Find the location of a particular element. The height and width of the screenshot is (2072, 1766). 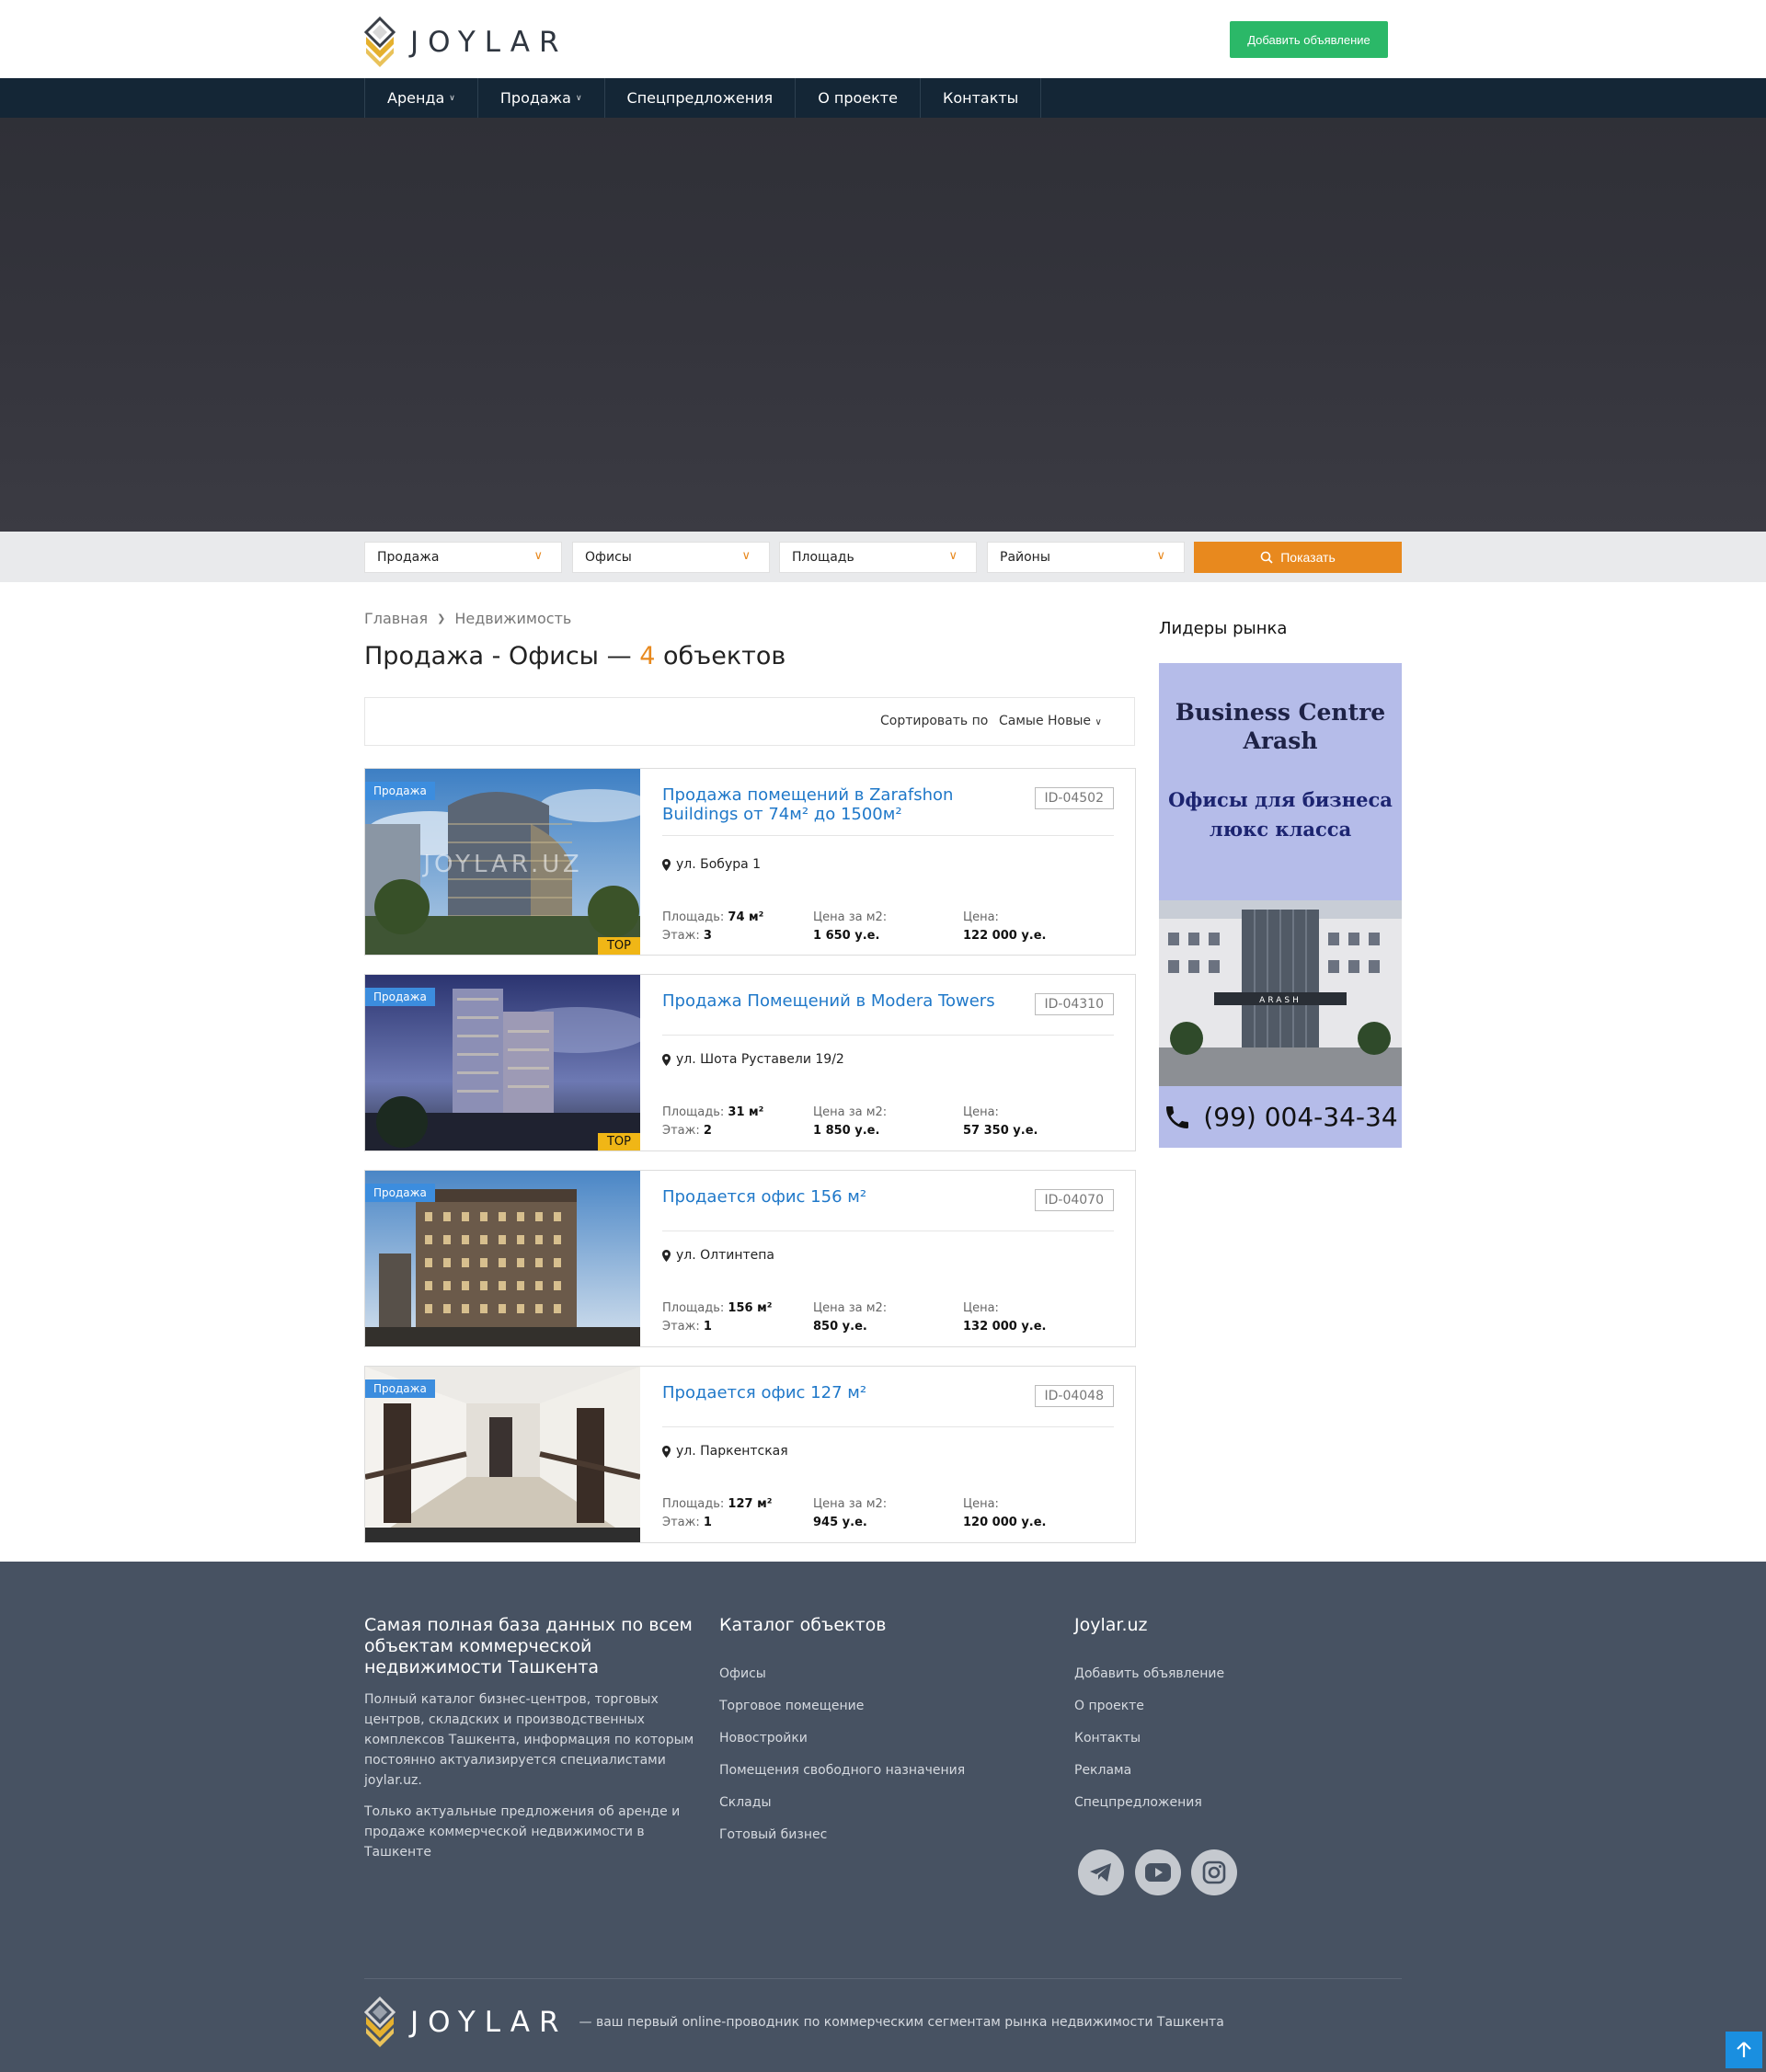

scroll-to-top-button is located at coordinates (1744, 2050).